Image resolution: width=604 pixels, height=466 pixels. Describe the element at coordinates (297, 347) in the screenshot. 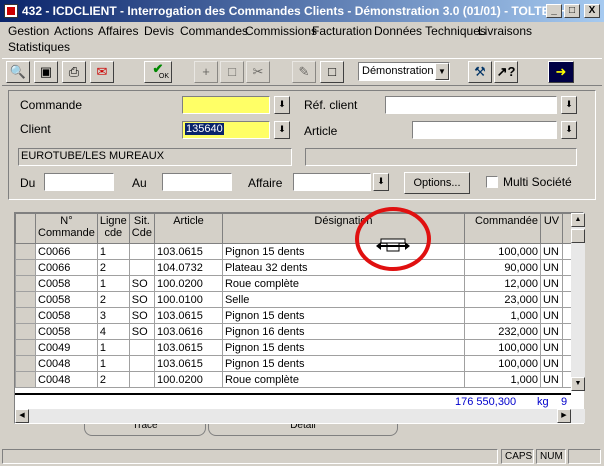

I see `table-row: C0049 1 103.0615 Pignon 15 dents 100,000 UN` at that location.